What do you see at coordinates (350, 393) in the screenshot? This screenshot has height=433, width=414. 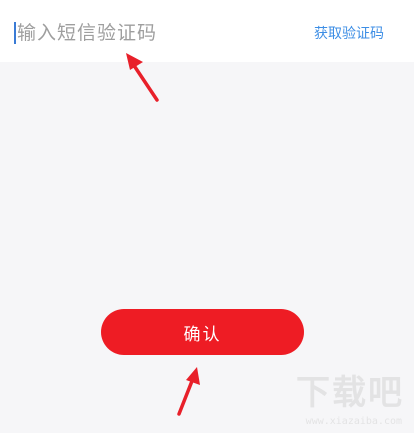 I see `watermark-text: 下载吧` at bounding box center [350, 393].